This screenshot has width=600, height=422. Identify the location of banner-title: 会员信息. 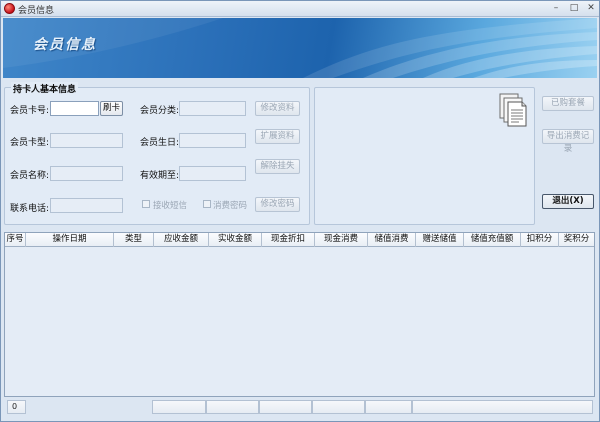
(65, 45).